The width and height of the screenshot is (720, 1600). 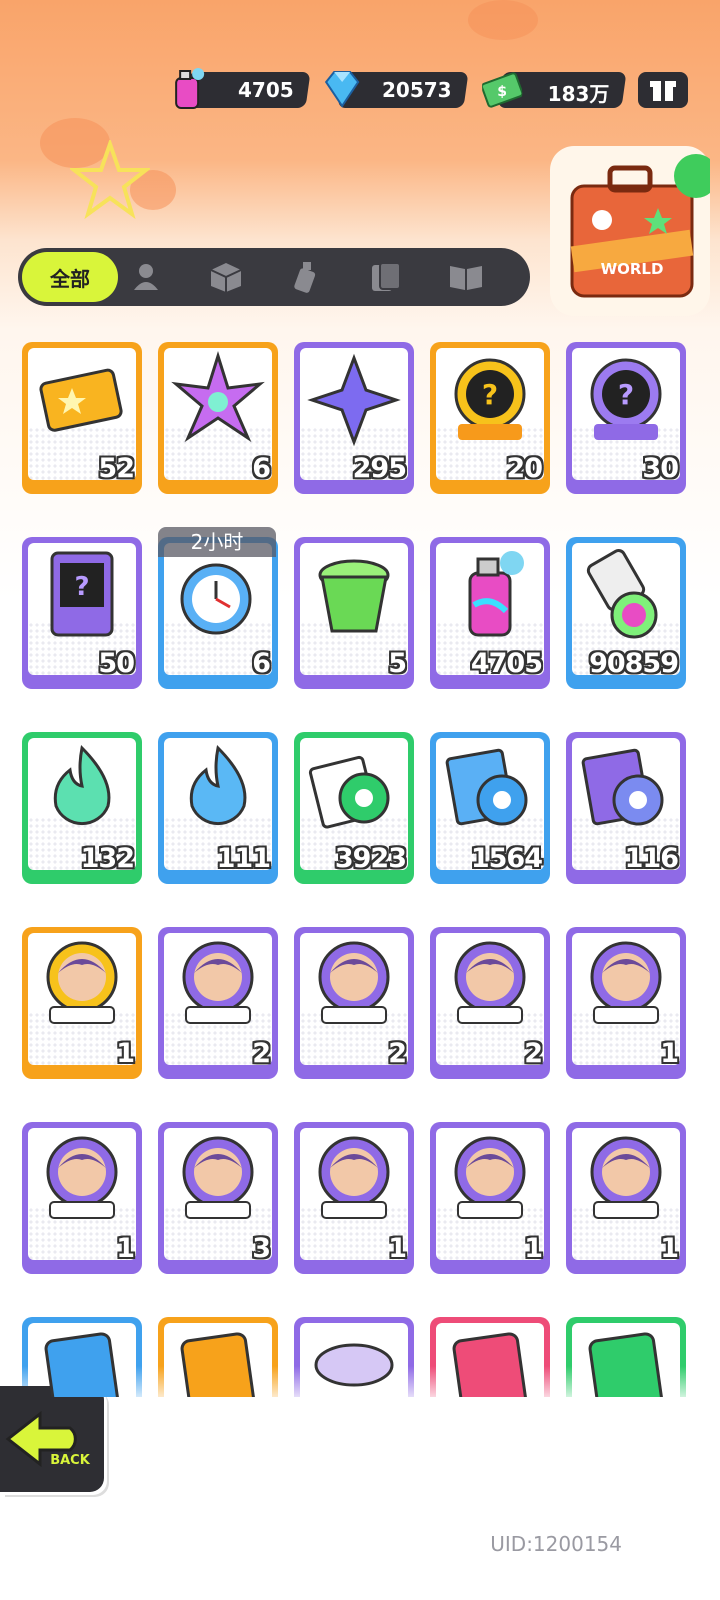 What do you see at coordinates (354, 613) in the screenshot?
I see `inventory-card: 5` at bounding box center [354, 613].